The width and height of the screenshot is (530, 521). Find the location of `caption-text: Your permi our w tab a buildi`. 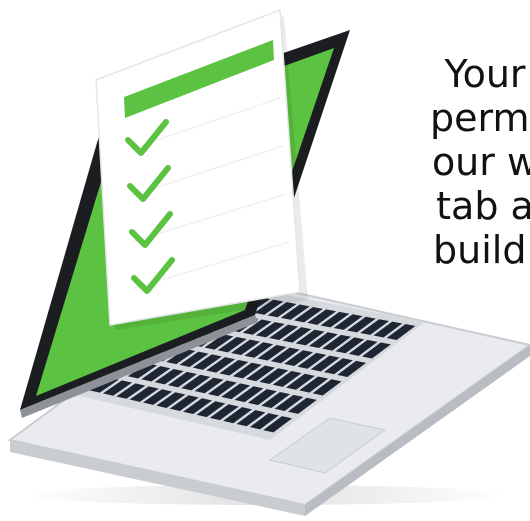

caption-text: Your permi our w tab a buildi is located at coordinates (475, 162).